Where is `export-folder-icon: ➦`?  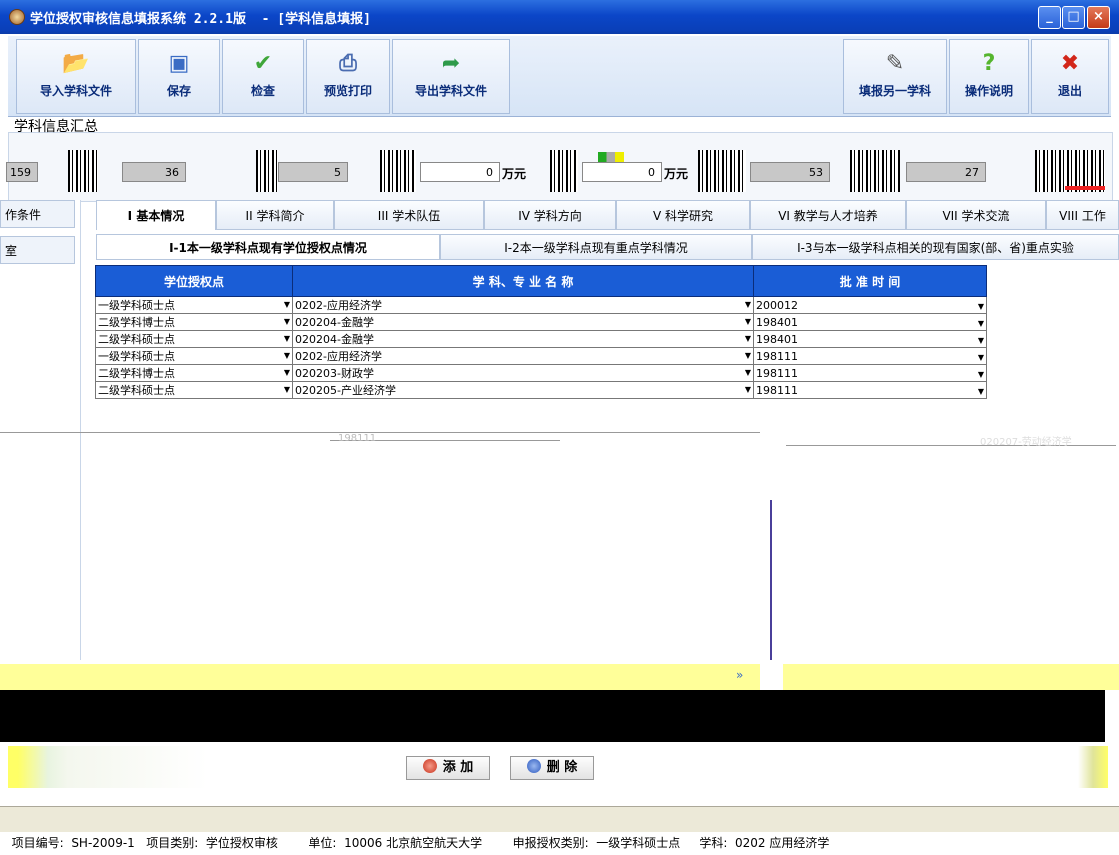
export-folder-icon: ➦ is located at coordinates (451, 63).